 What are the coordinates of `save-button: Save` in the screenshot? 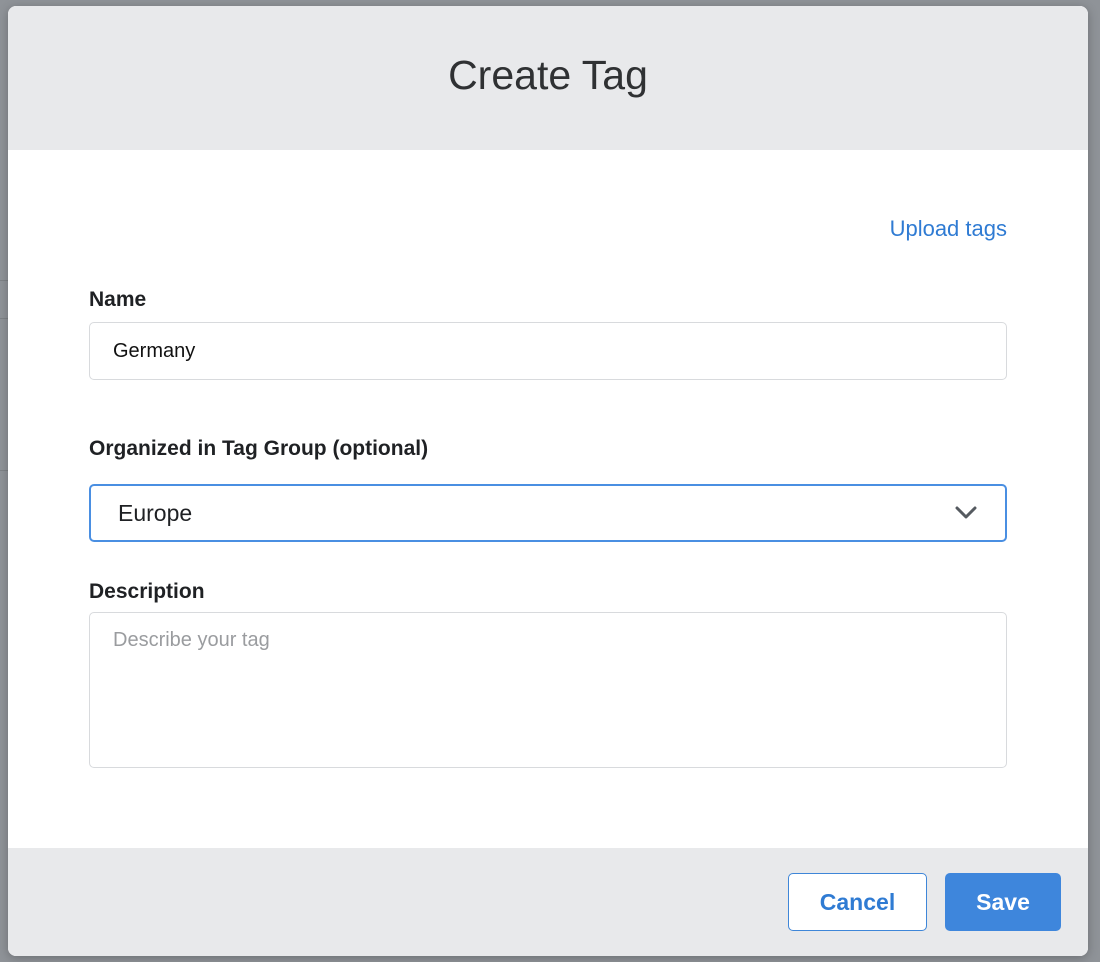 It's located at (1003, 902).